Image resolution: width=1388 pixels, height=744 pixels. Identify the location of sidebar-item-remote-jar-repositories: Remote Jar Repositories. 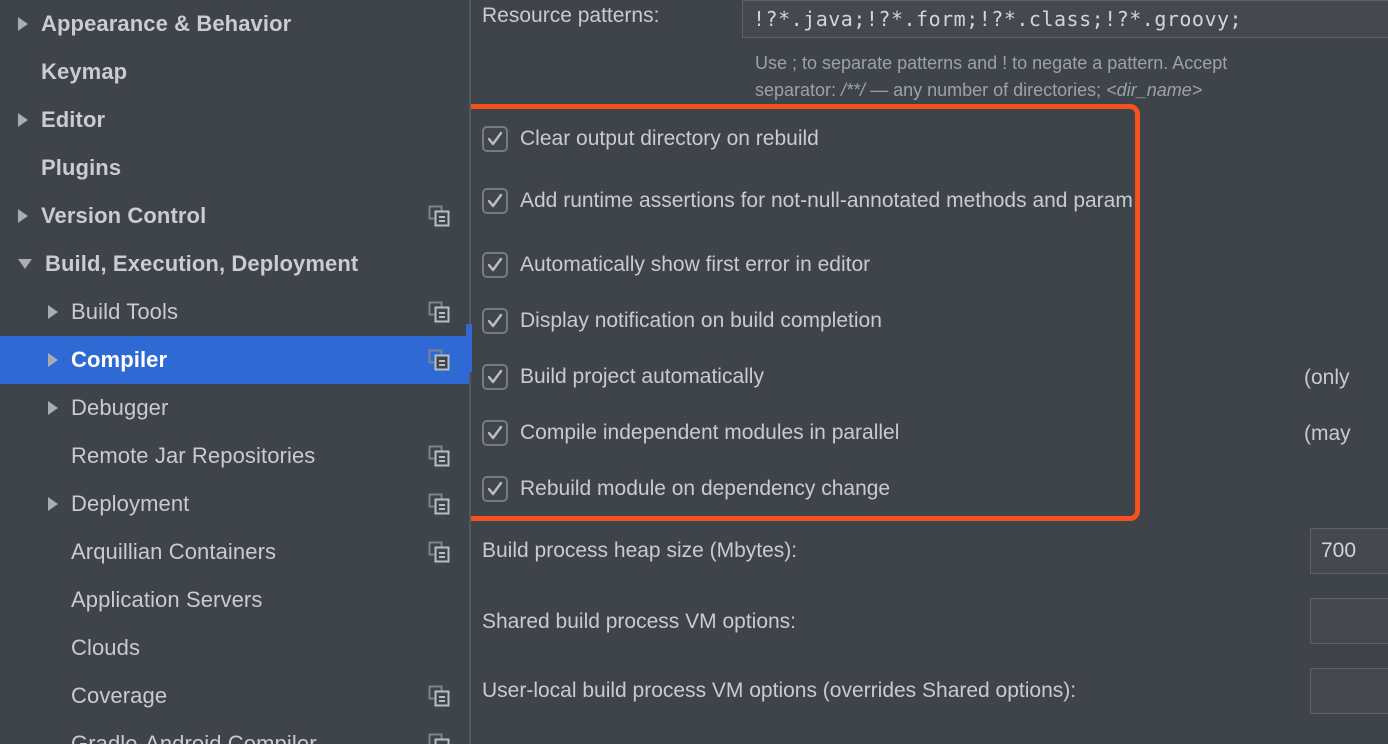
(235, 456).